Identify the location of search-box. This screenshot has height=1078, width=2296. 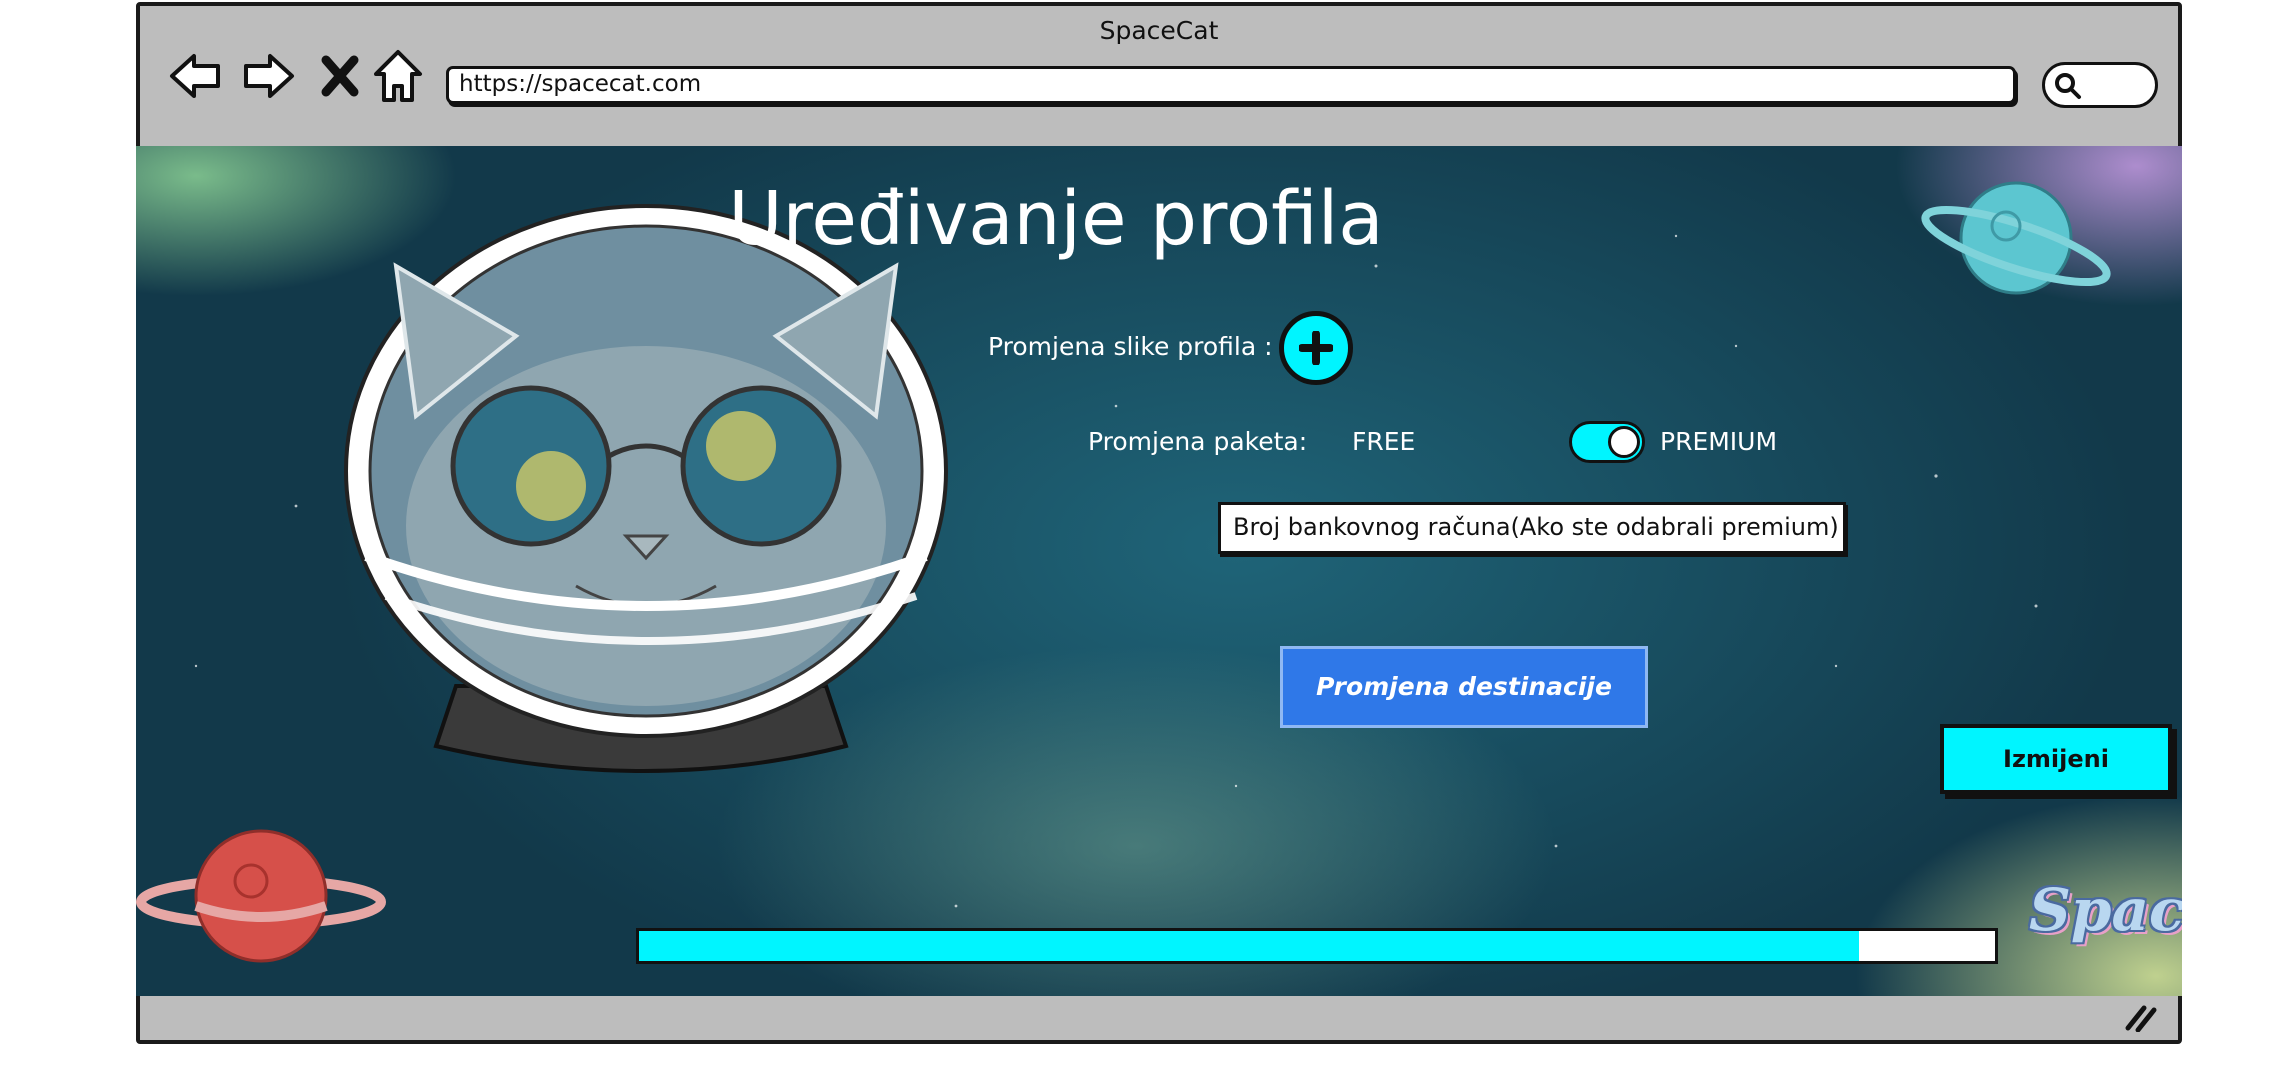
(2100, 85).